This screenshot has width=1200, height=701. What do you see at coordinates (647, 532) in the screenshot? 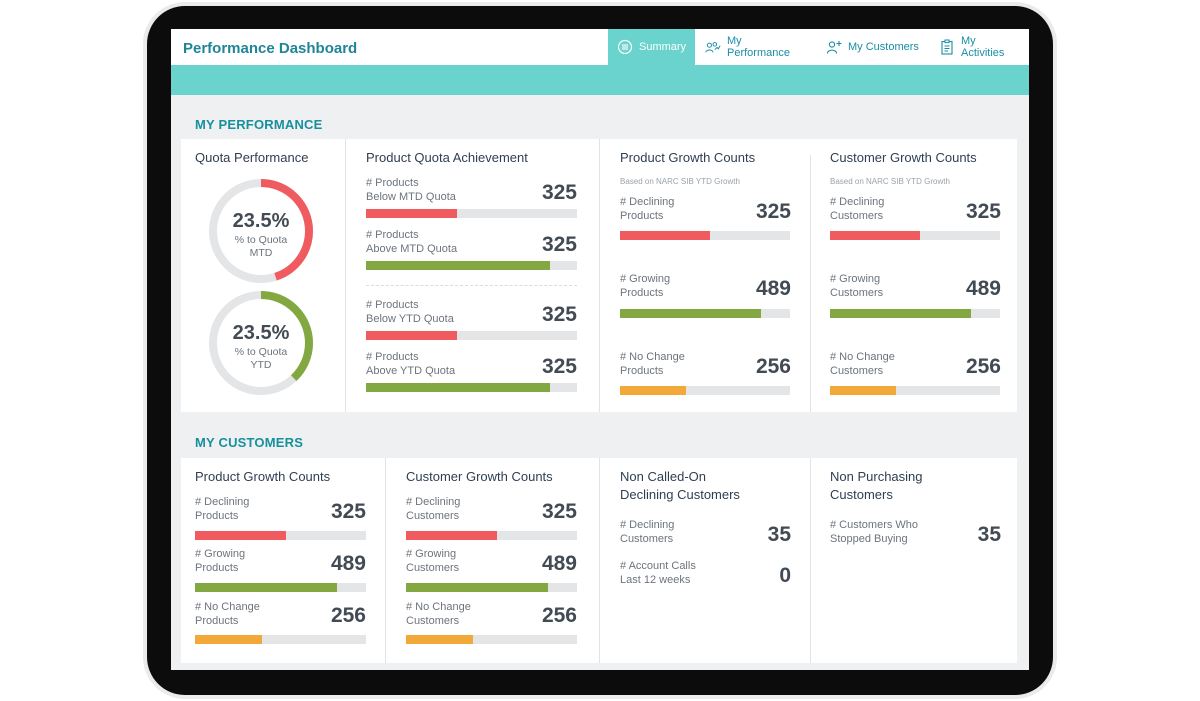
I see `non-called-declining-label: # Declining Customers` at bounding box center [647, 532].